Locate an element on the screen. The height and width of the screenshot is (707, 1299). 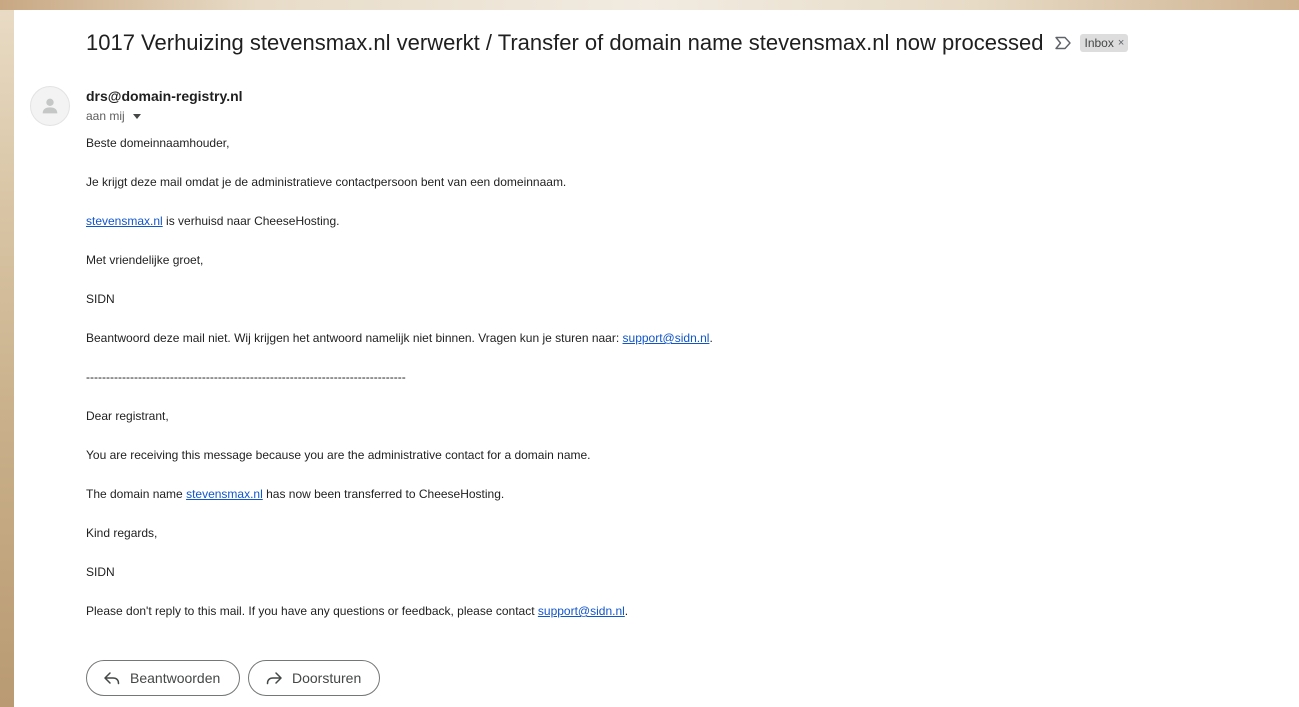
transfer-text-nl: is verhuisd naar CheeseHosting. is located at coordinates (251, 221).